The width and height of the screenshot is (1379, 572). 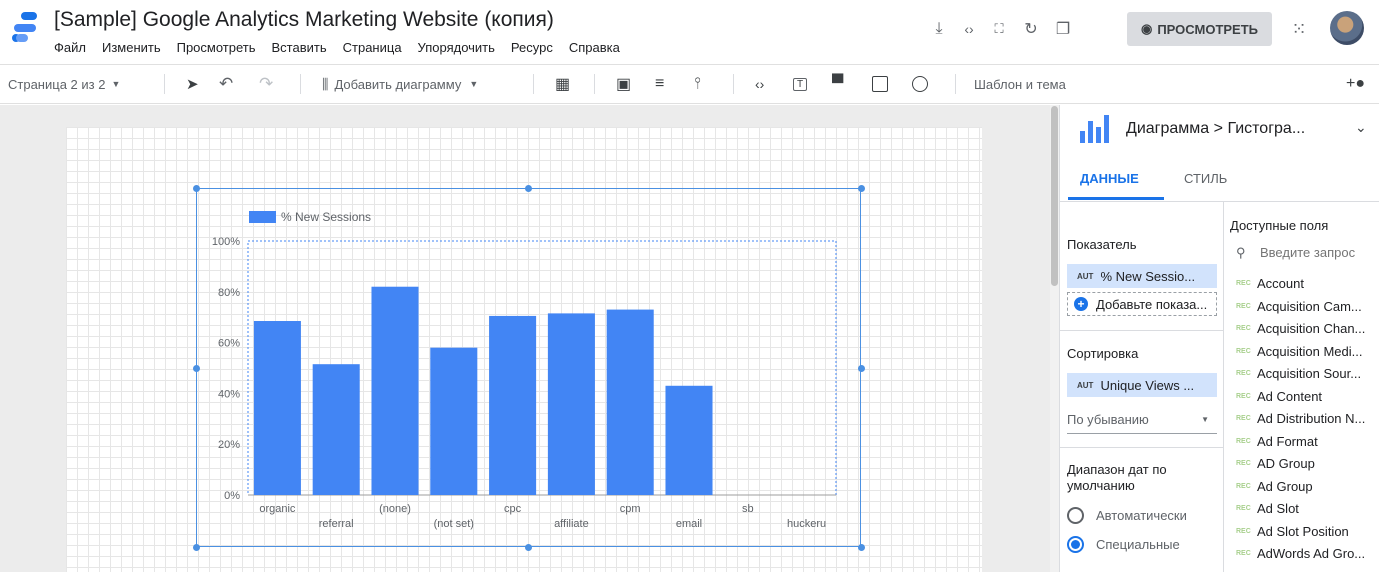 I want to click on x-tick-label: huckeru, so click(x=806, y=524).